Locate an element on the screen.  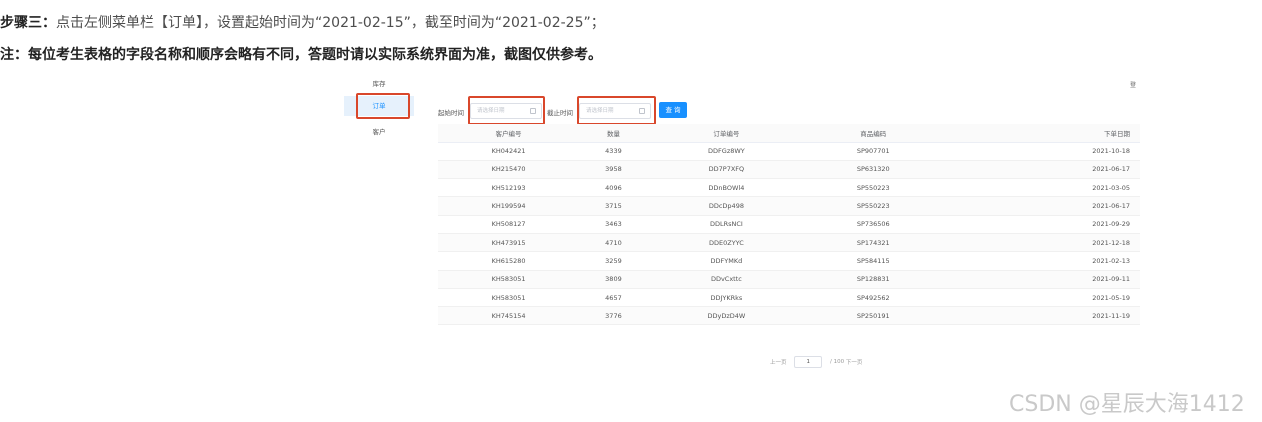
table-cell: KH508127 is located at coordinates (509, 224).